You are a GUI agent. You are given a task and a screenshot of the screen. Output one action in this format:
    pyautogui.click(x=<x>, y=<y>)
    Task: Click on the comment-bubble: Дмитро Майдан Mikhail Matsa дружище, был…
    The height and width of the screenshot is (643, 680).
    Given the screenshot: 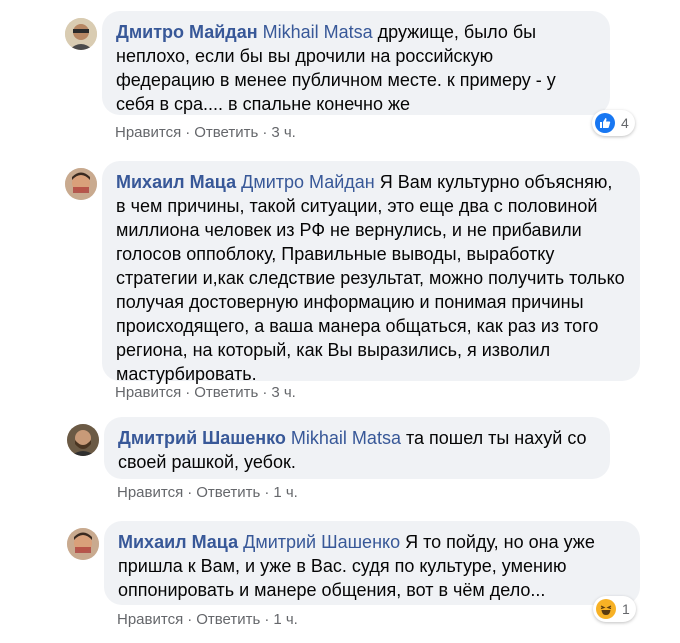 What is the action you would take?
    pyautogui.click(x=356, y=63)
    